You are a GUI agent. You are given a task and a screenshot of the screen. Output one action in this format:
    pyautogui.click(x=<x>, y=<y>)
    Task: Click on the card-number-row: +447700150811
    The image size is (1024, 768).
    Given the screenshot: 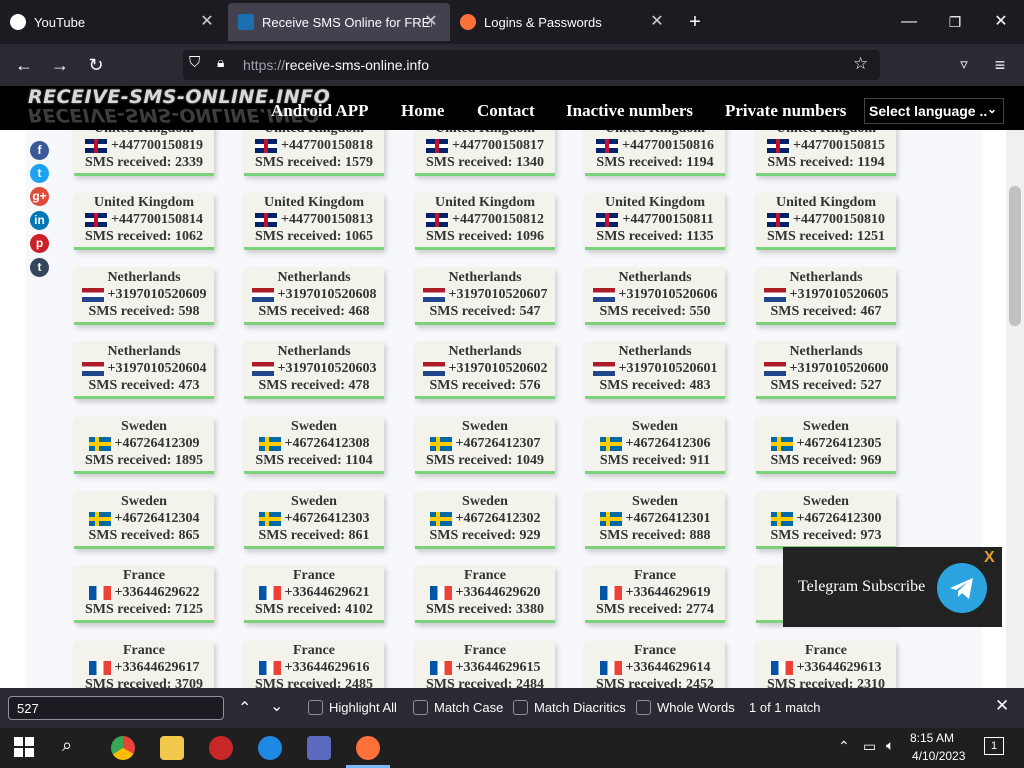 What is the action you would take?
    pyautogui.click(x=655, y=219)
    